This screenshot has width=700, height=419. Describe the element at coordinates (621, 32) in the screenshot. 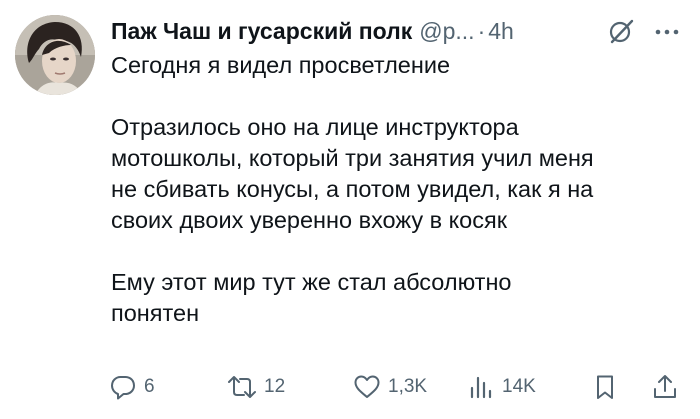

I see `grok-icon` at that location.